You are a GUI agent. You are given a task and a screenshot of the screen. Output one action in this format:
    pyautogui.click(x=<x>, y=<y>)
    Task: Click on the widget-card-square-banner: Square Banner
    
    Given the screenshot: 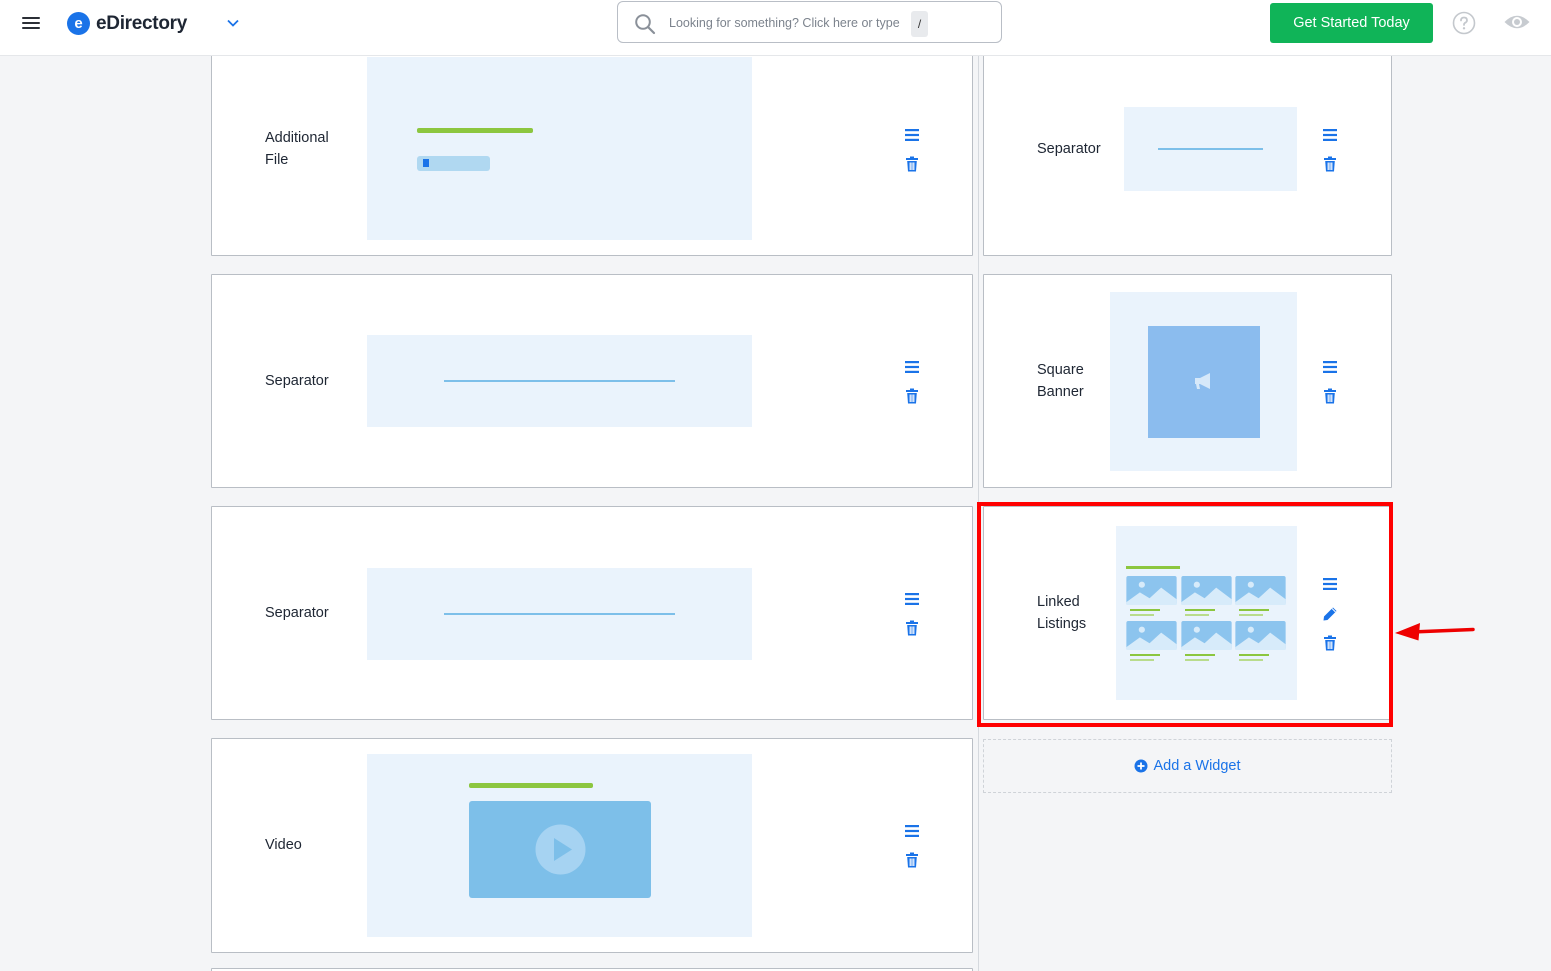 What is the action you would take?
    pyautogui.click(x=1187, y=381)
    